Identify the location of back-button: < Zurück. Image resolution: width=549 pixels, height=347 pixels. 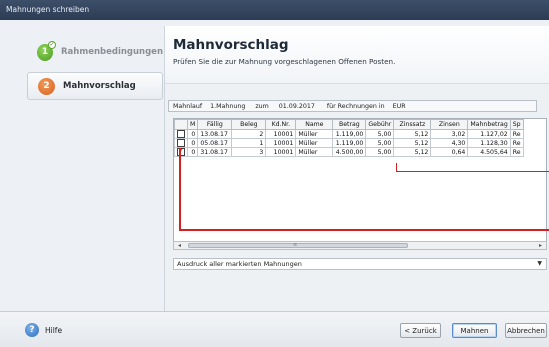
(420, 330).